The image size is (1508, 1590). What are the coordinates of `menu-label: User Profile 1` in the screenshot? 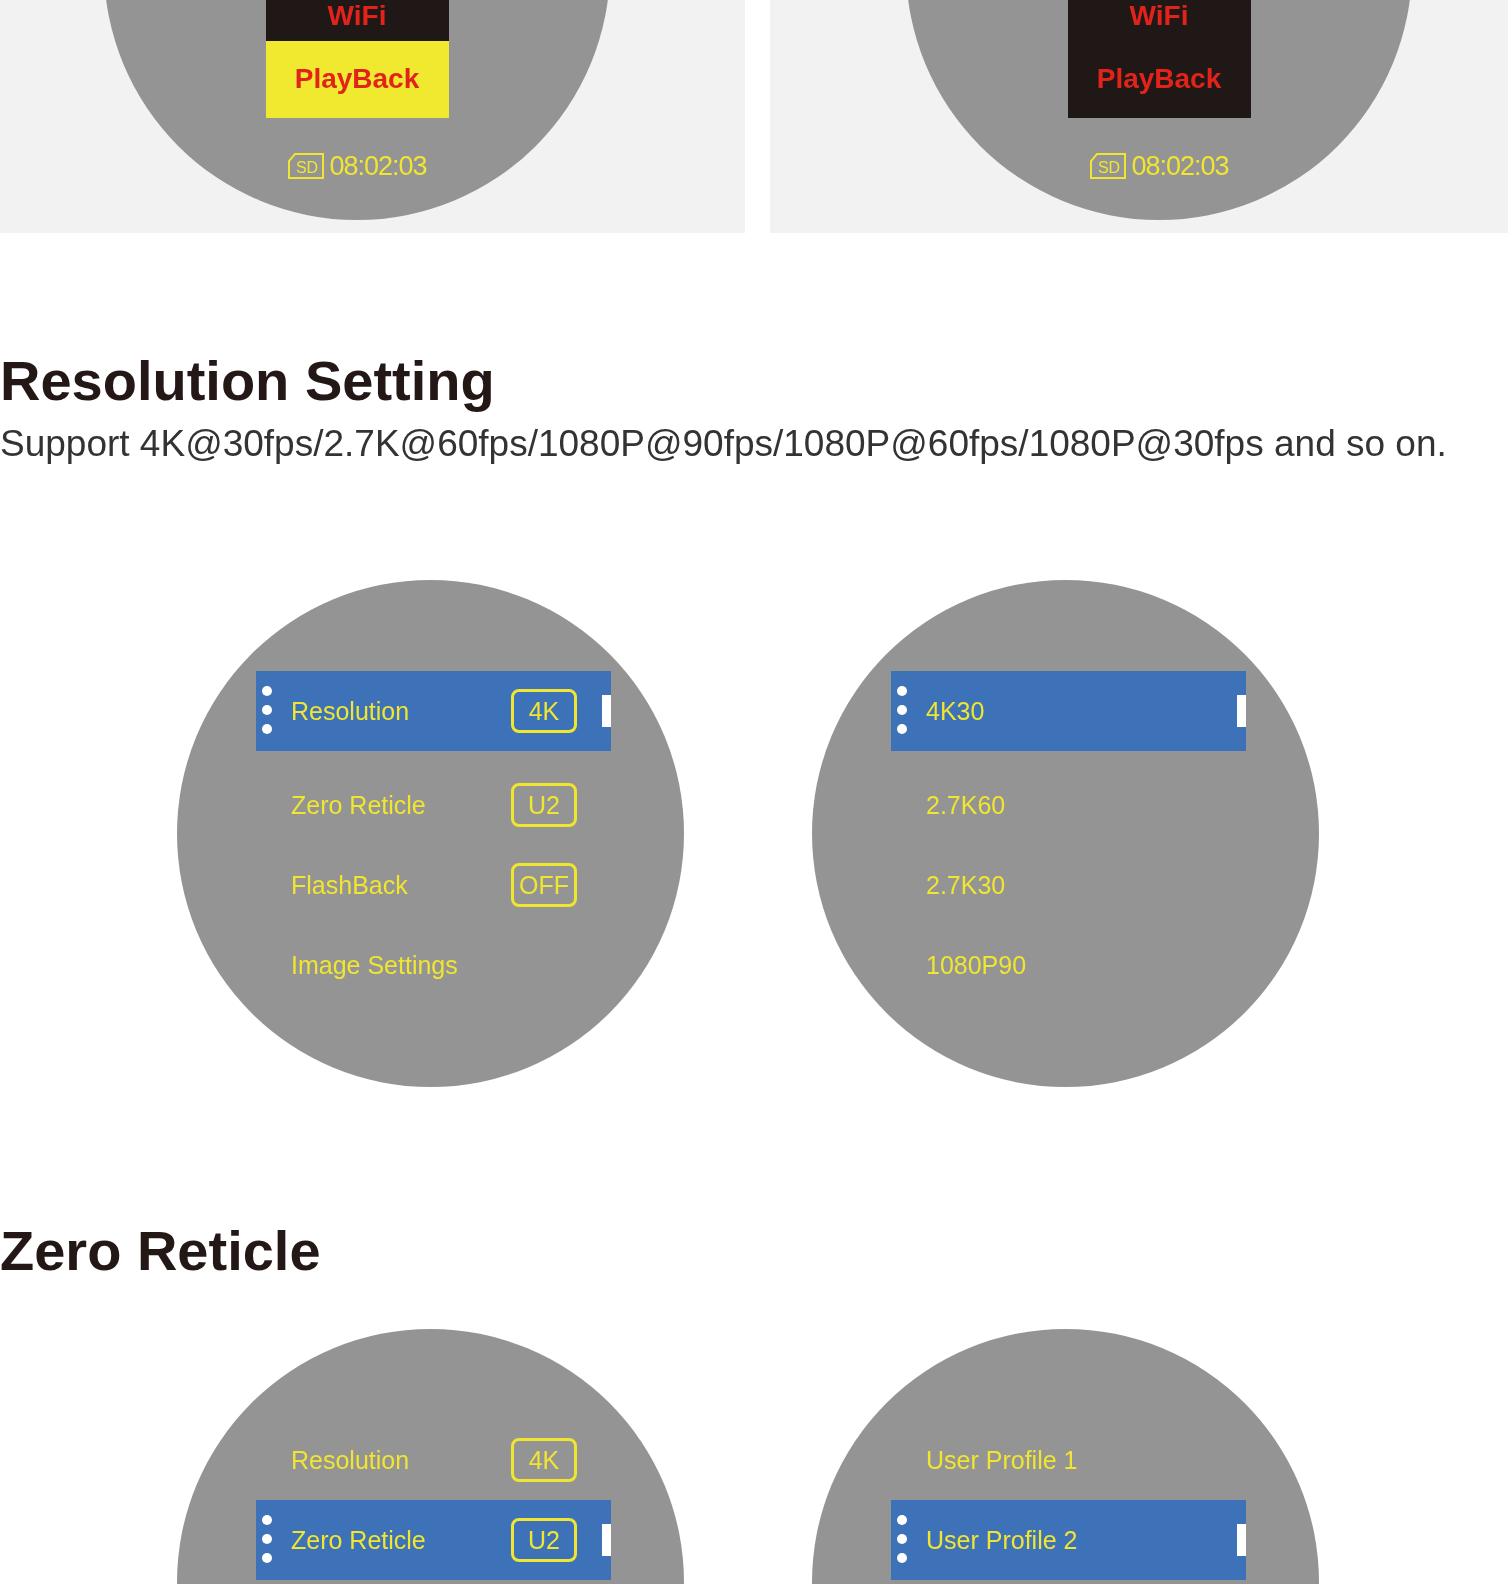 It's located at (1002, 1460).